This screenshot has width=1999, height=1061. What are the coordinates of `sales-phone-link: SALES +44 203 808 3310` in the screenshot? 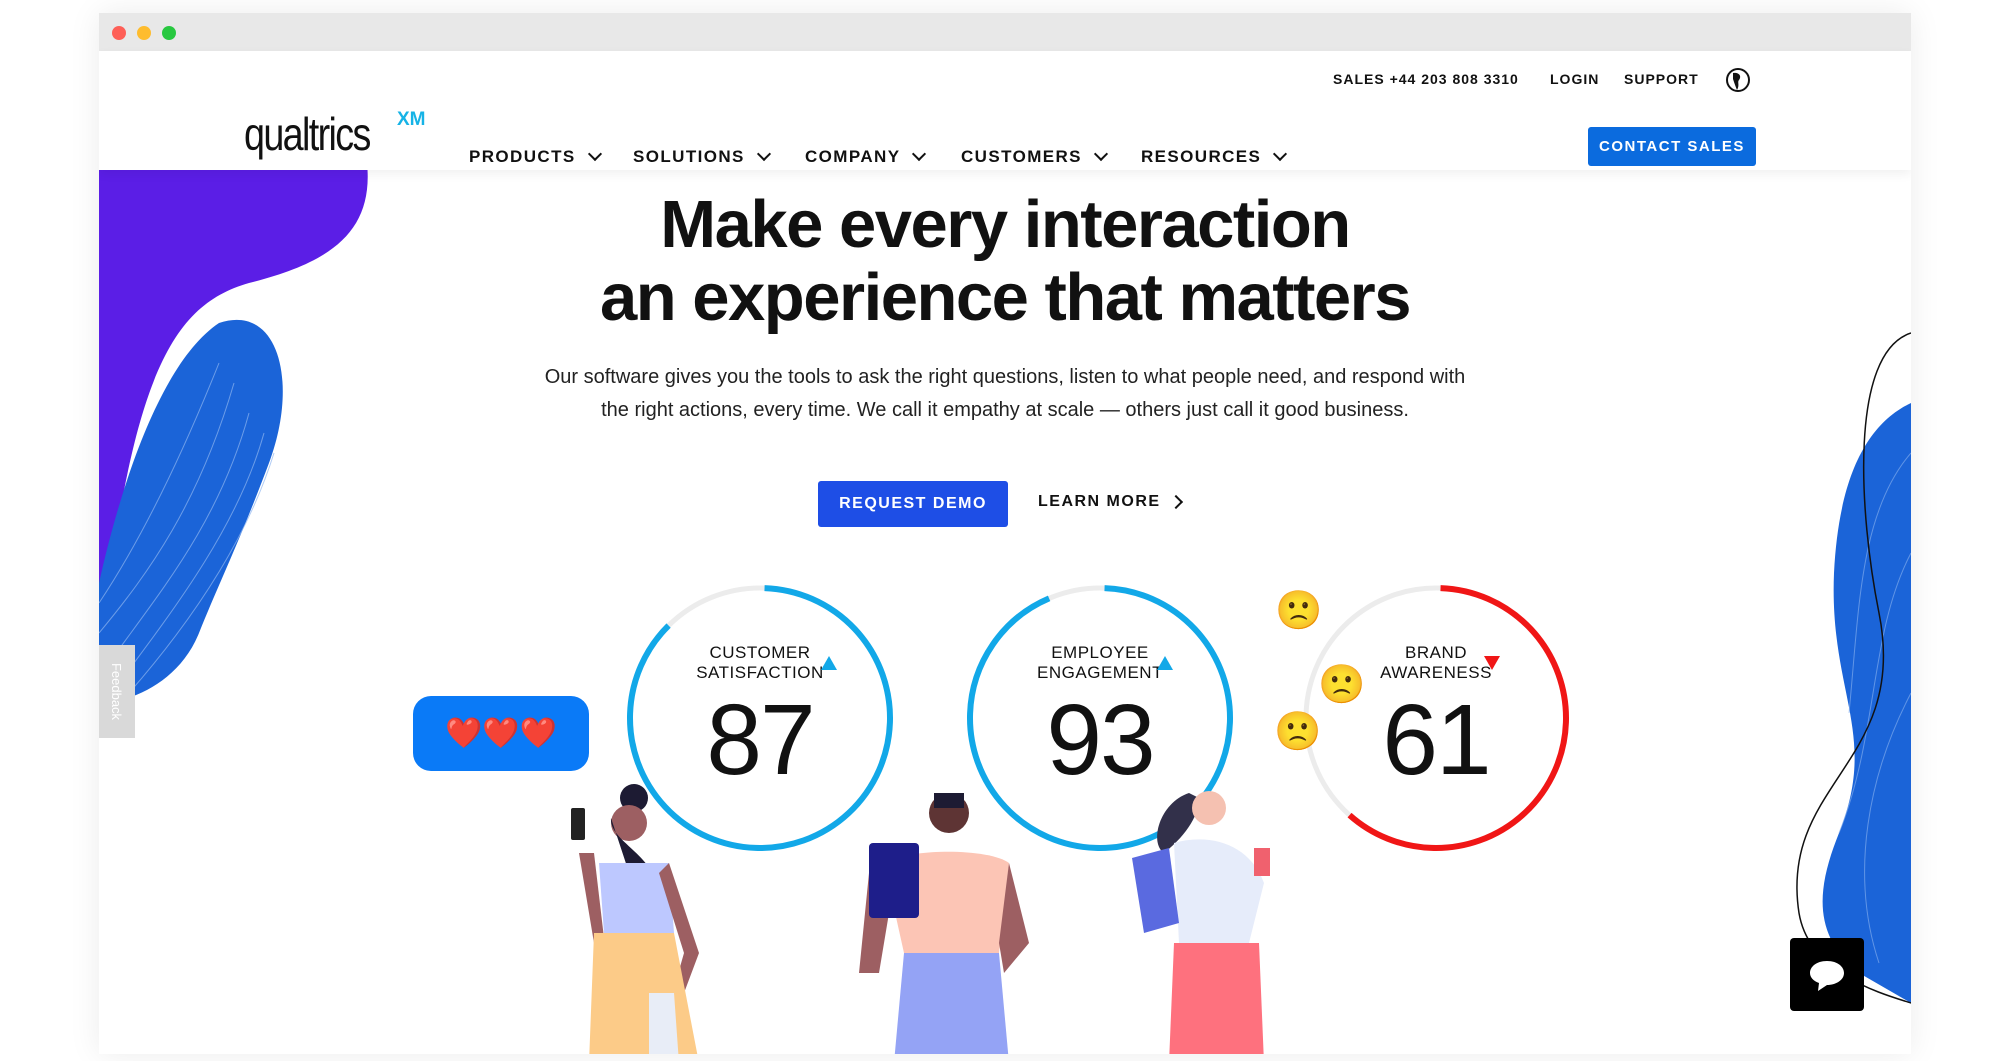 It's located at (1426, 79).